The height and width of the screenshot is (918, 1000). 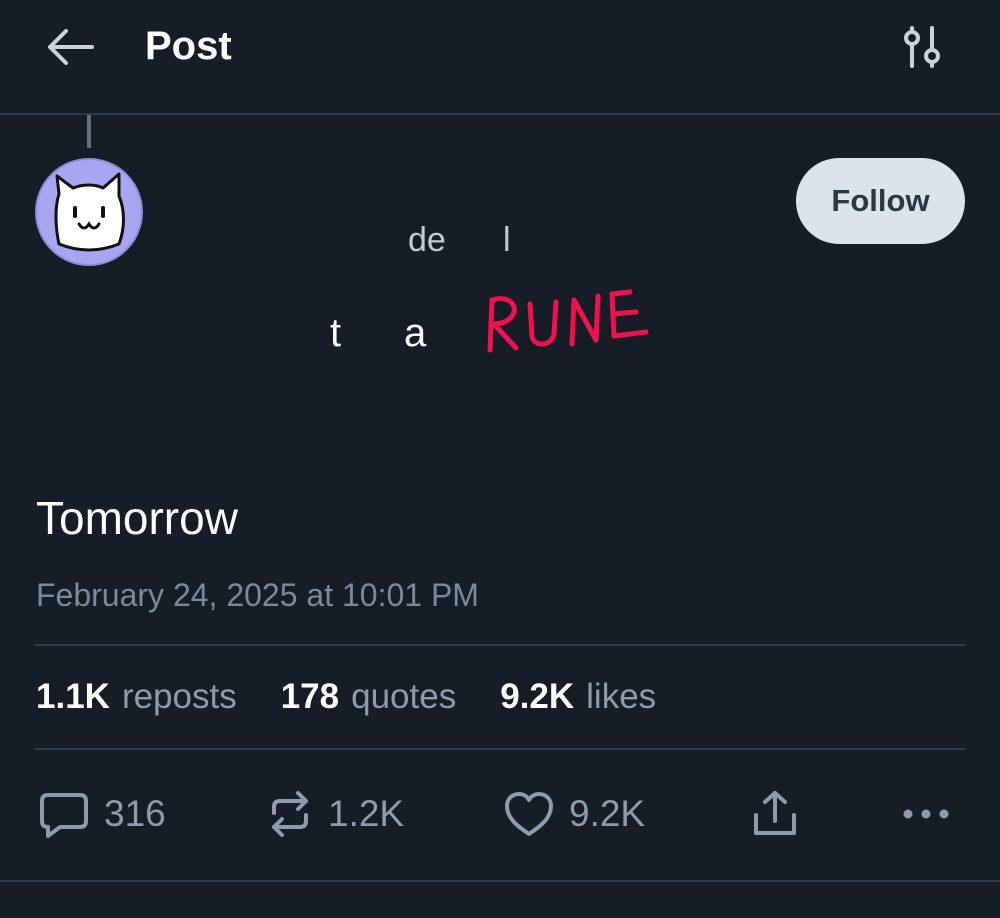 What do you see at coordinates (137, 518) in the screenshot?
I see `post-text: Tomorrow` at bounding box center [137, 518].